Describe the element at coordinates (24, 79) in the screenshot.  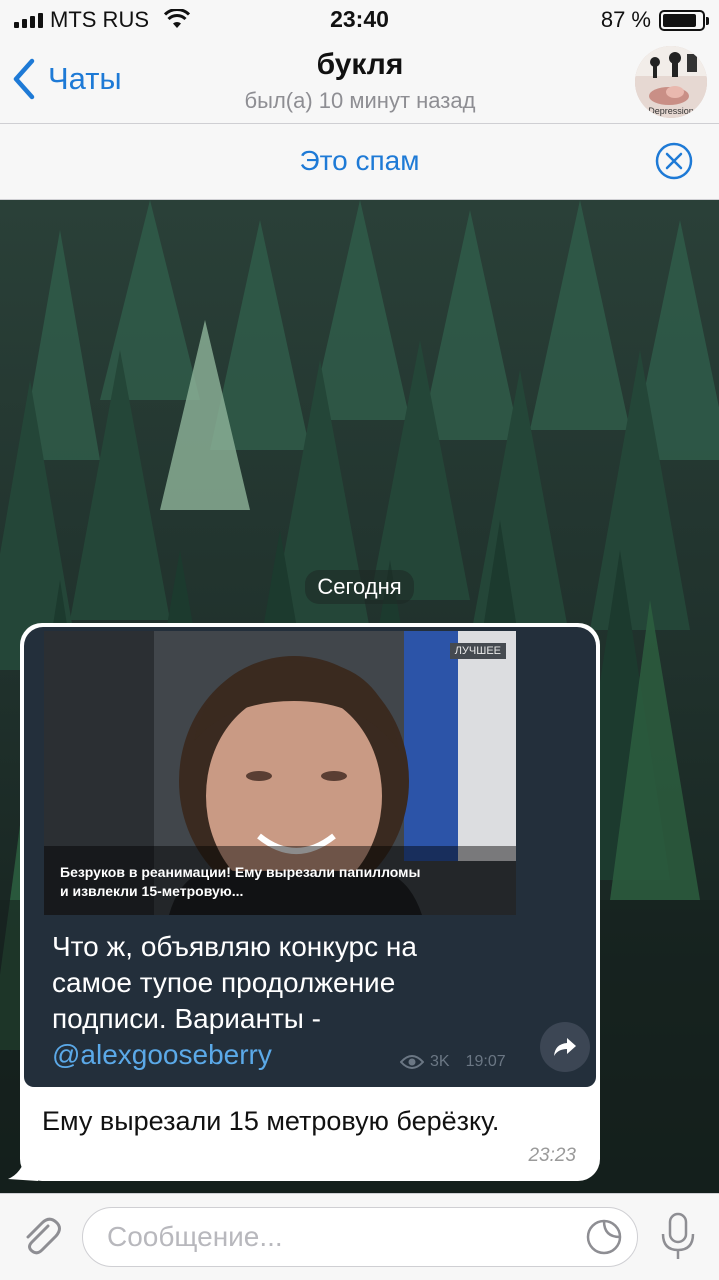
I see `chevron-left-icon` at that location.